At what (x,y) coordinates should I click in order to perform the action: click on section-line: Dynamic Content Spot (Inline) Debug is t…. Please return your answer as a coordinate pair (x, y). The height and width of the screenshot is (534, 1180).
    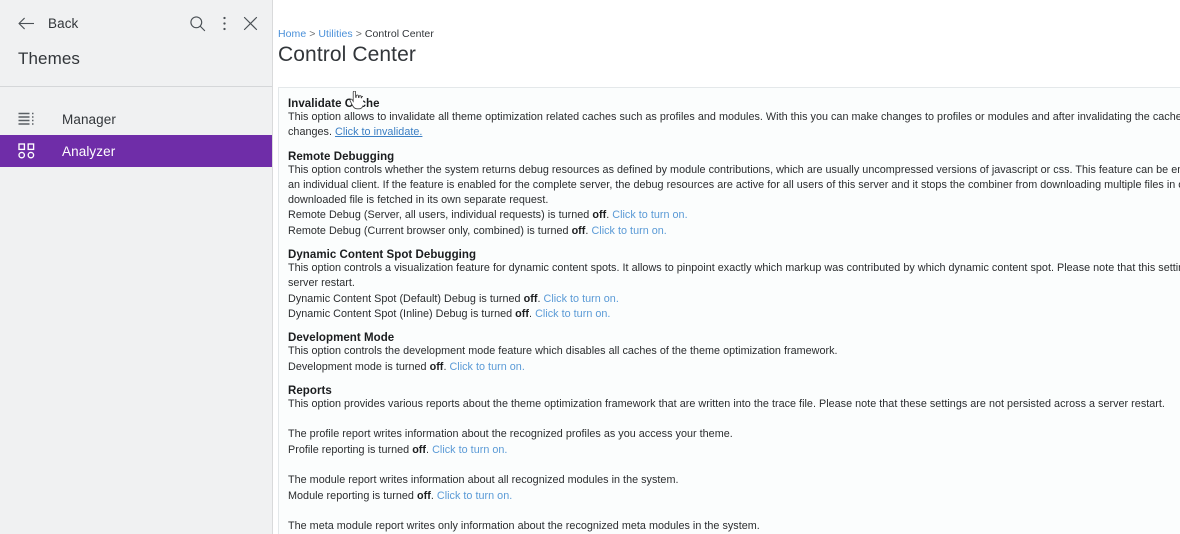
    Looking at the image, I should click on (734, 314).